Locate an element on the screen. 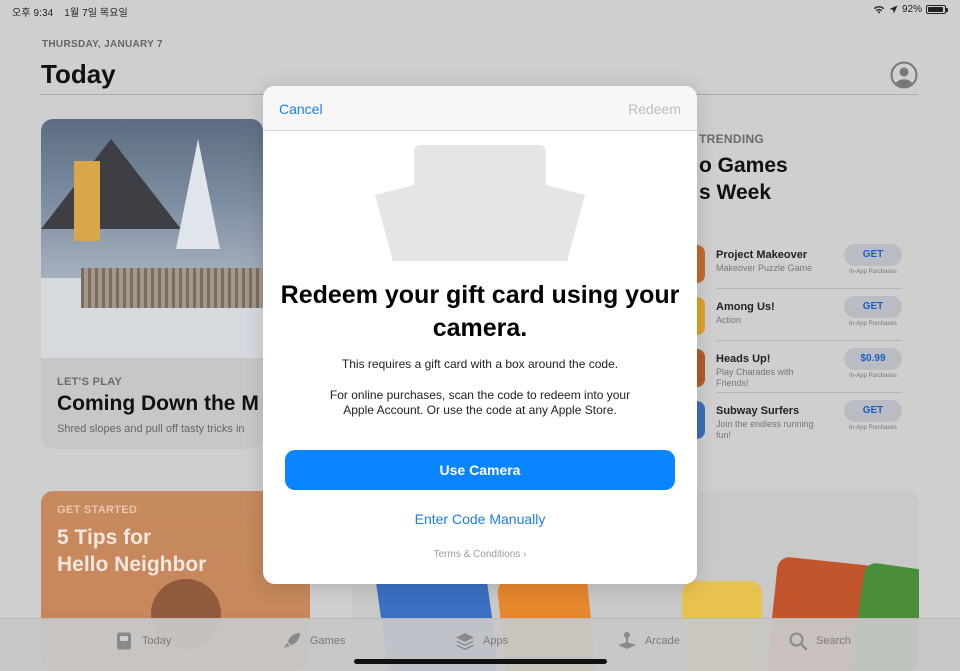 The width and height of the screenshot is (960, 671). app-name: Among Us! is located at coordinates (745, 307).